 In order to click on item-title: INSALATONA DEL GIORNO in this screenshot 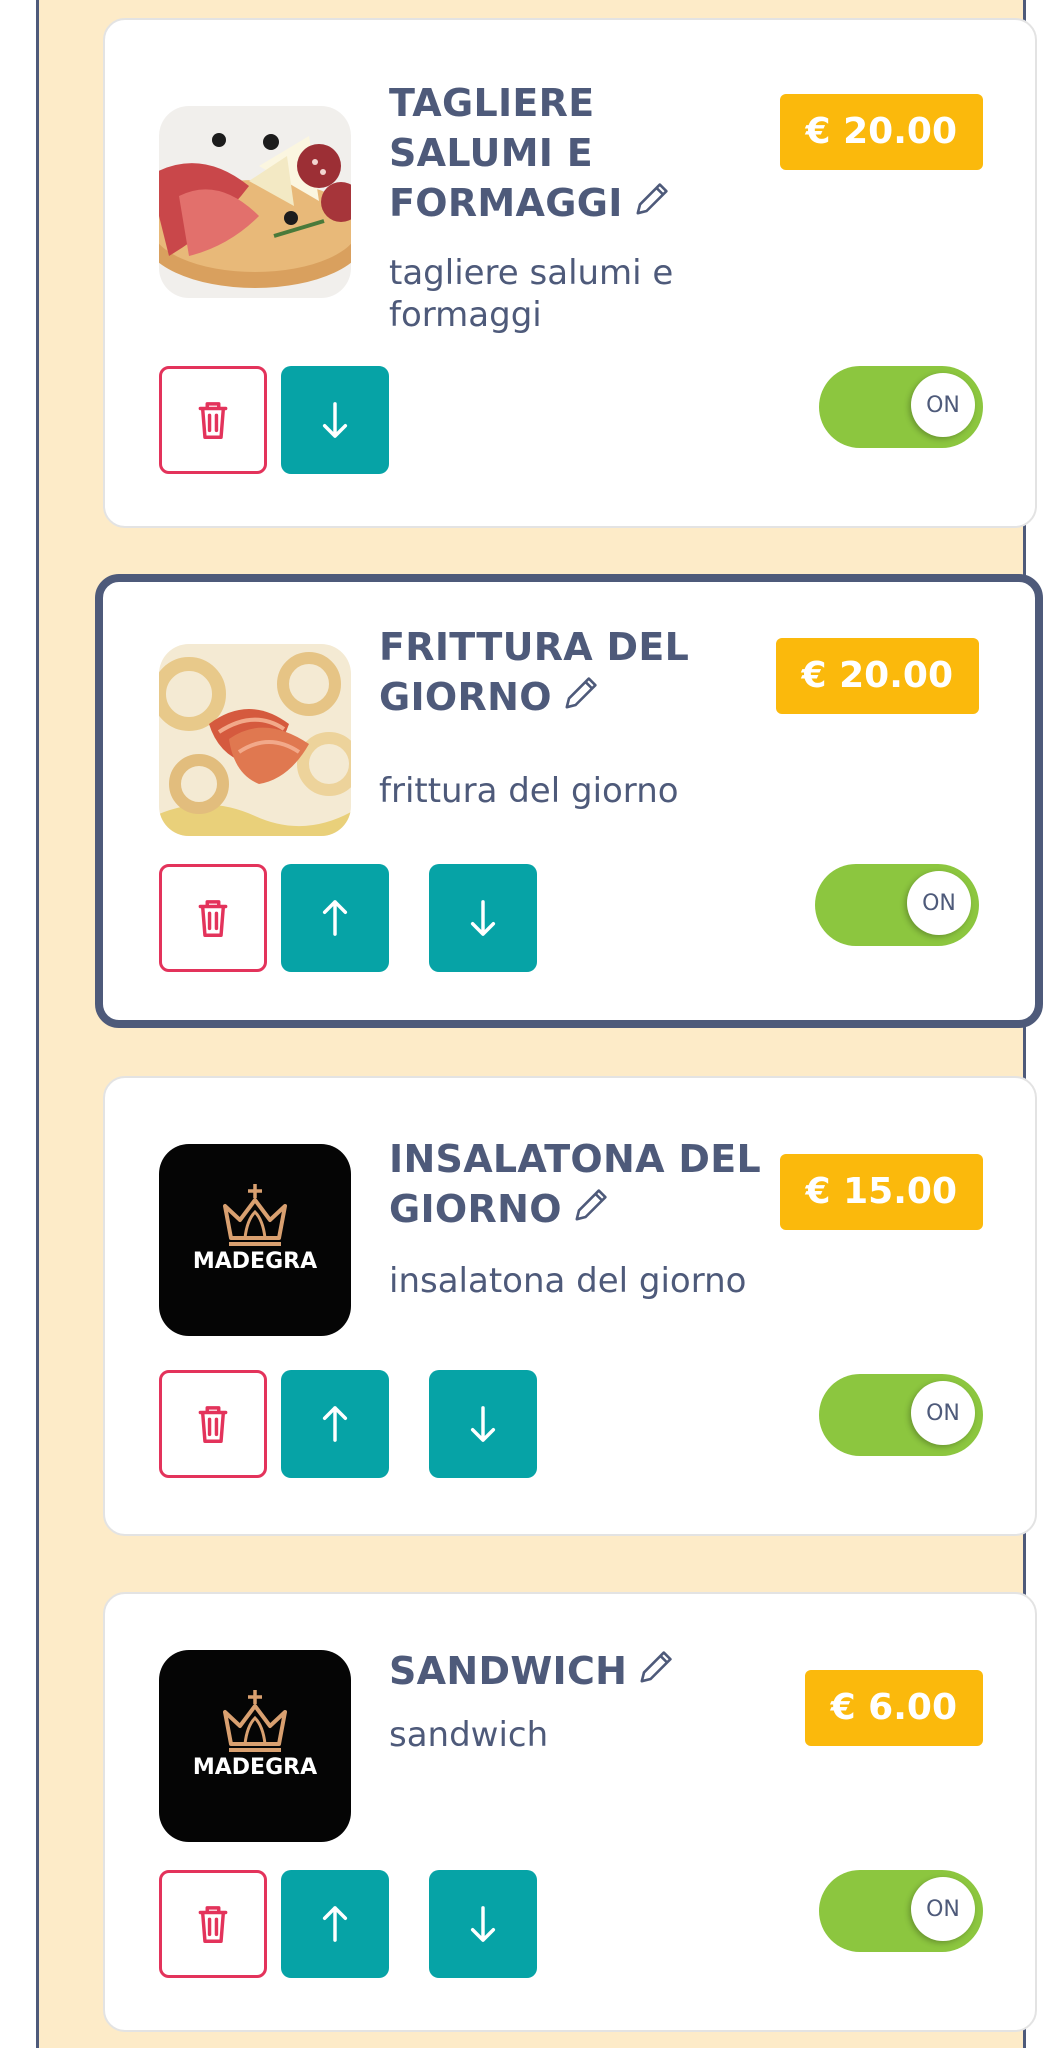, I will do `click(579, 1184)`.